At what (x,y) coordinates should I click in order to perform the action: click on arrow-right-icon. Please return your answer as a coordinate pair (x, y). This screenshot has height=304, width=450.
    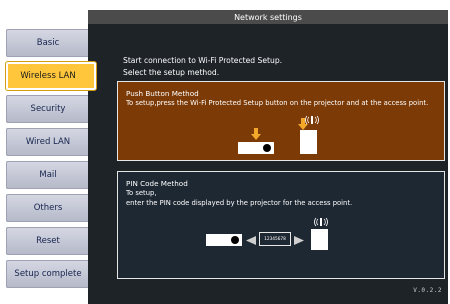
    Looking at the image, I should click on (299, 240).